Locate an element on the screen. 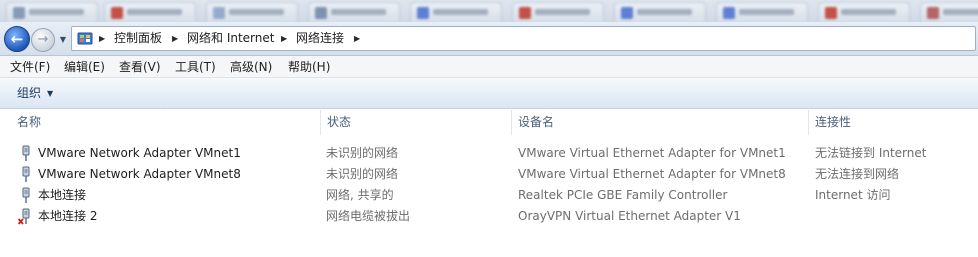 The image size is (978, 257). breadcrumb-item: 控制面板 is located at coordinates (138, 38).